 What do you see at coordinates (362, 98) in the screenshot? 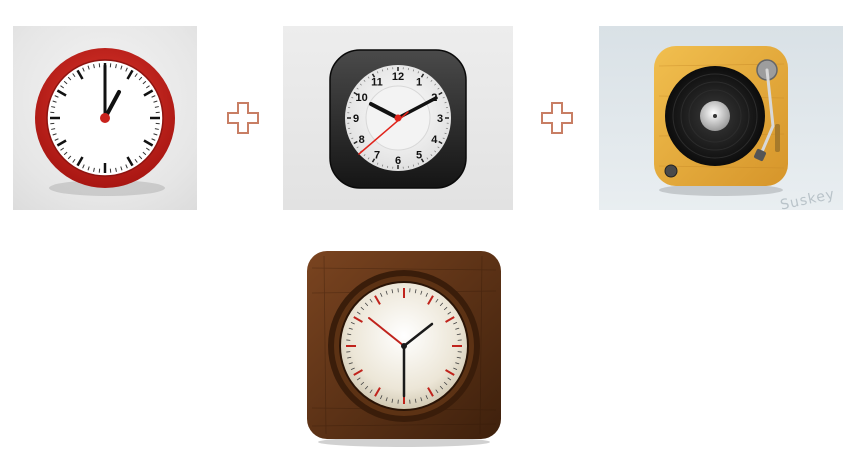
I see `clock-numeral: 10` at bounding box center [362, 98].